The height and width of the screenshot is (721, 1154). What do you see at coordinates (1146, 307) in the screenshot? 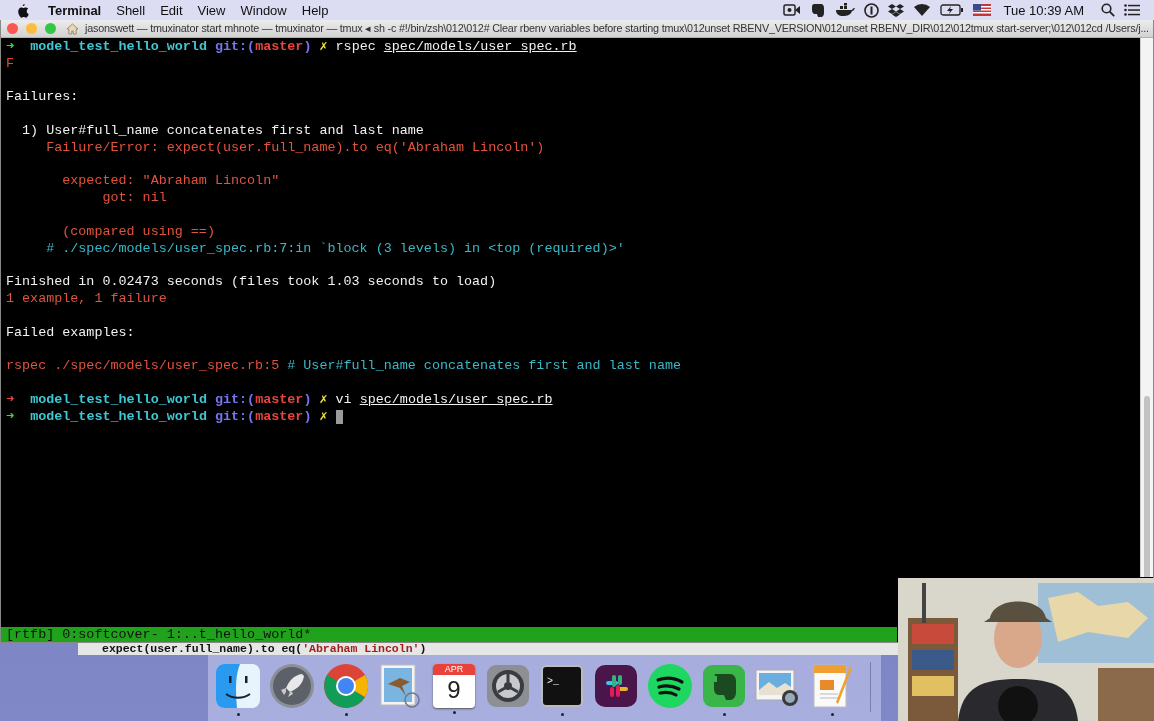
I see `scrollbar` at bounding box center [1146, 307].